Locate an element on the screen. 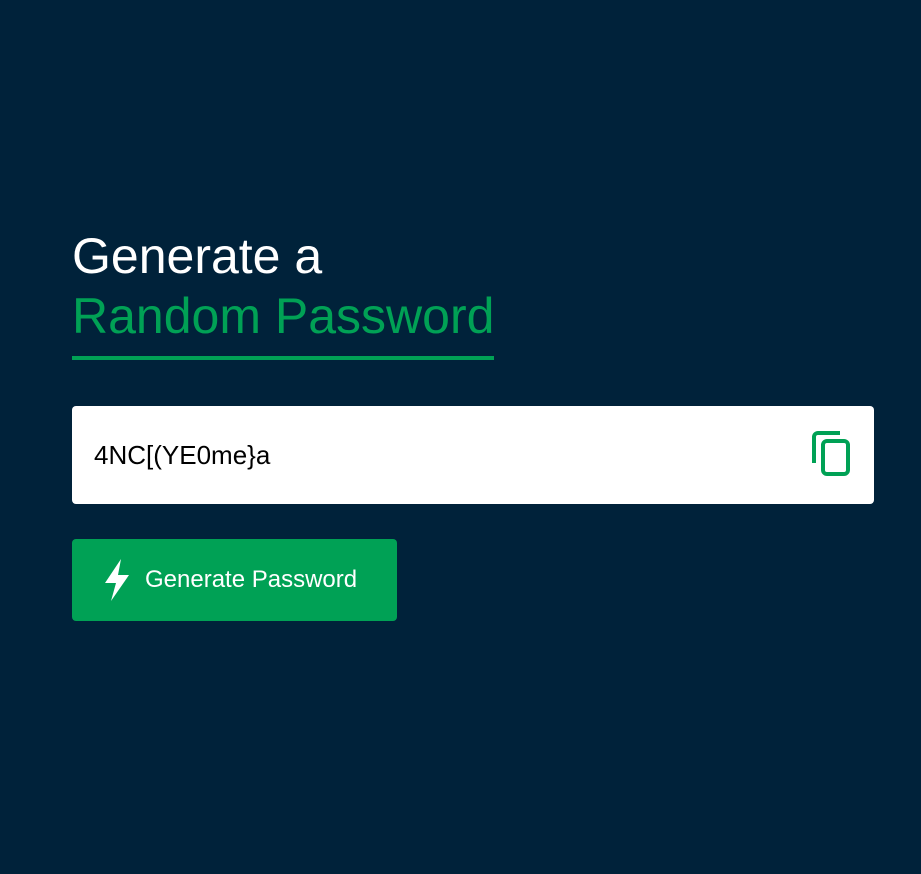  generate-password-button: Generate Password is located at coordinates (234, 580).